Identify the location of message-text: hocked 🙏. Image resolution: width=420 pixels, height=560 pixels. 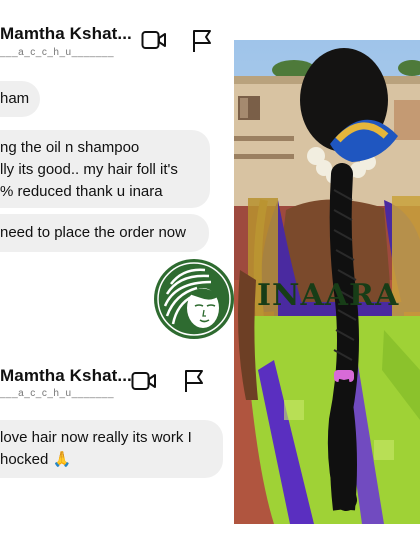
(36, 459).